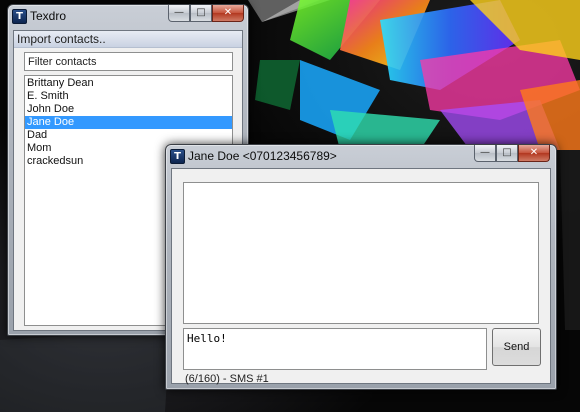 This screenshot has width=580, height=412. What do you see at coordinates (128, 109) in the screenshot?
I see `contact-list-item: John Doe` at bounding box center [128, 109].